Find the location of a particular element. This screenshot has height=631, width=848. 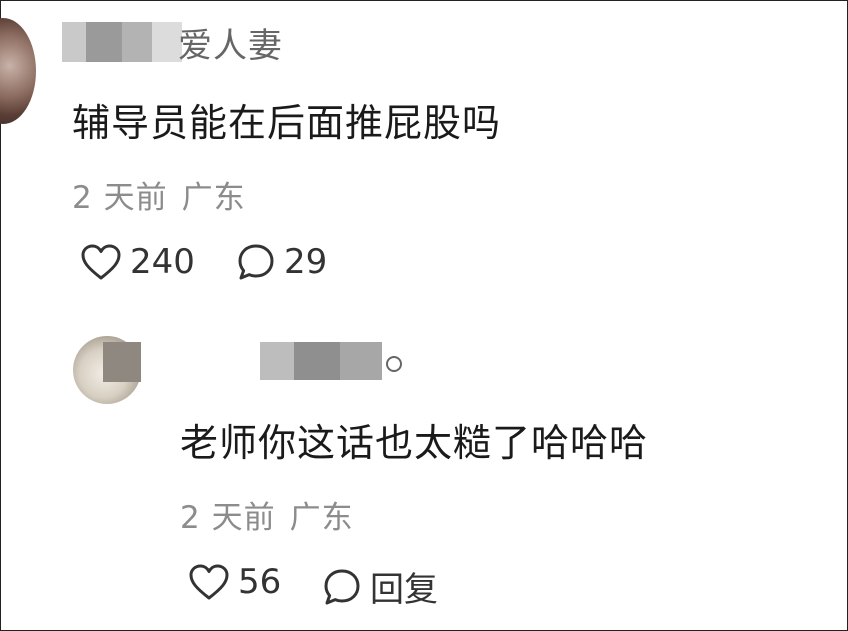

reply-count: 29 is located at coordinates (306, 262).